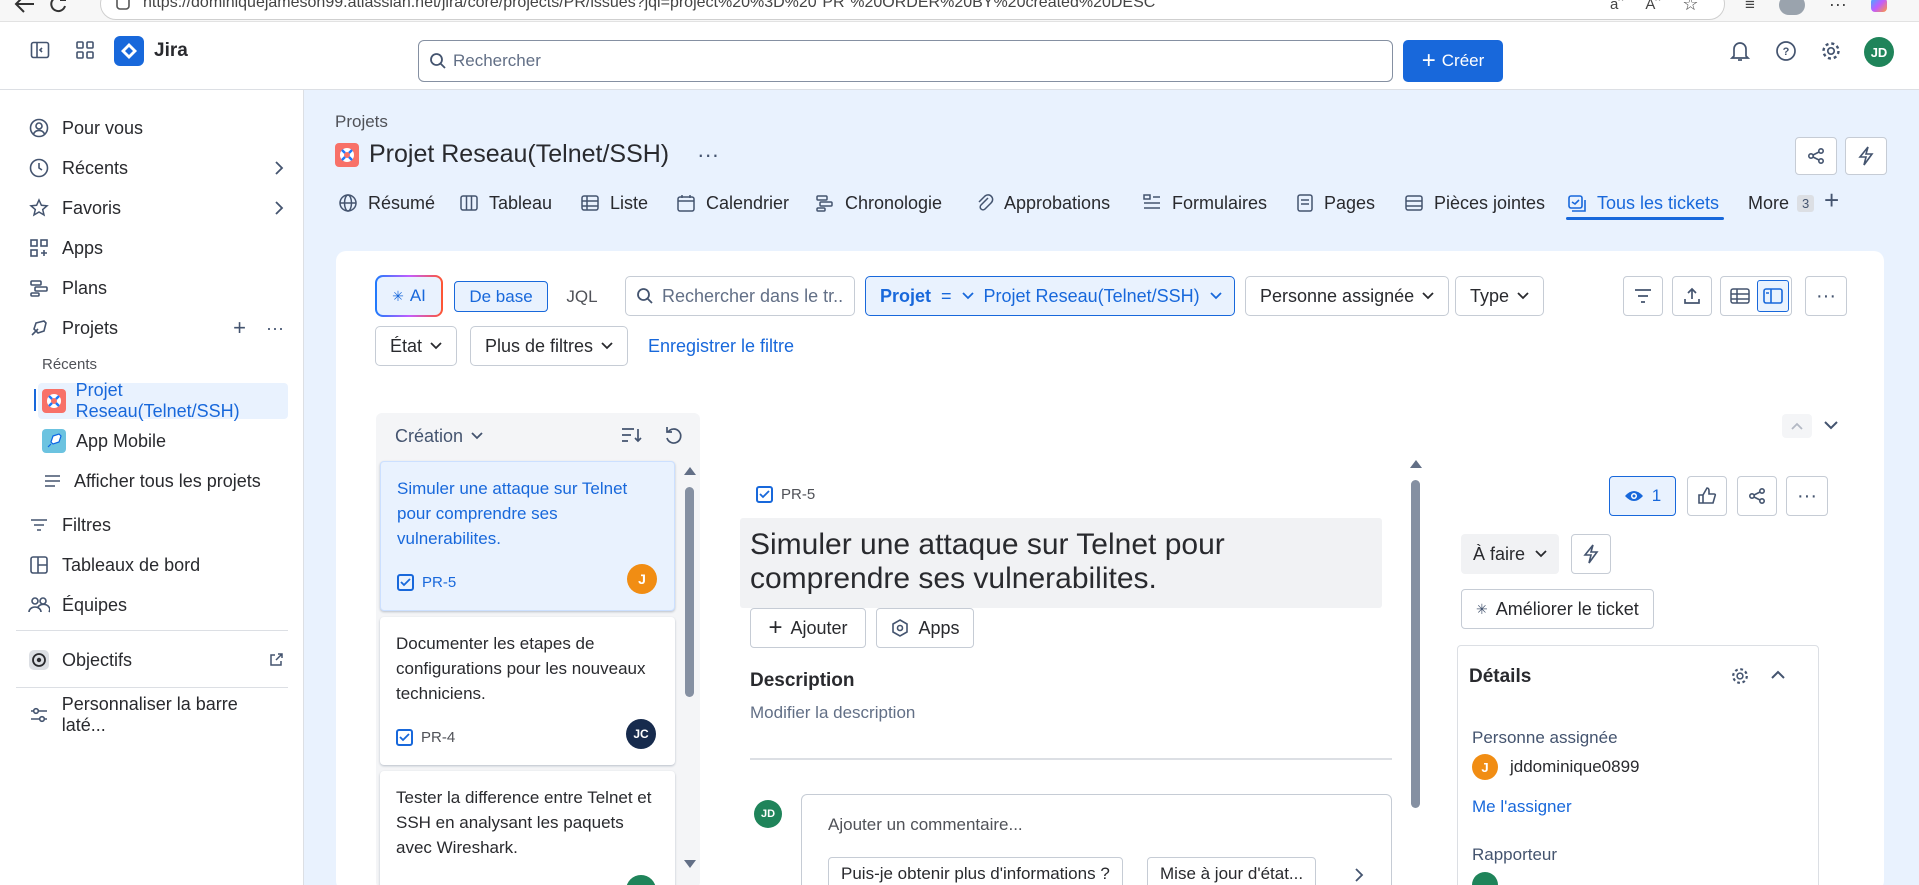 This screenshot has height=885, width=1919. Describe the element at coordinates (905, 61) in the screenshot. I see `global-search-input: Rechercher` at that location.